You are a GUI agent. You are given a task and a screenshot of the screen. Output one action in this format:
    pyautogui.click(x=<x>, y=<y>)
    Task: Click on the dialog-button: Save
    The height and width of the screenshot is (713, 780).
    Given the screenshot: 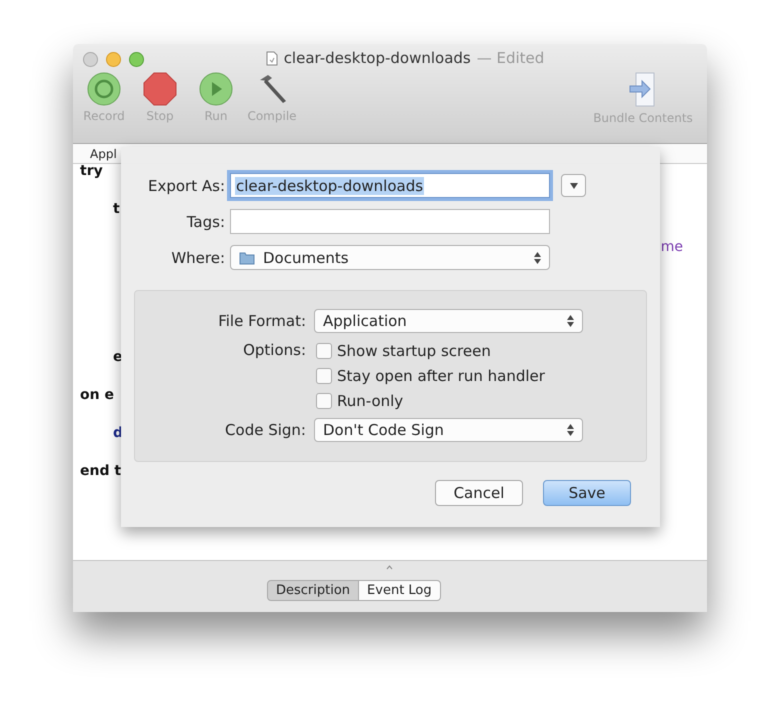 What is the action you would take?
    pyautogui.click(x=587, y=493)
    